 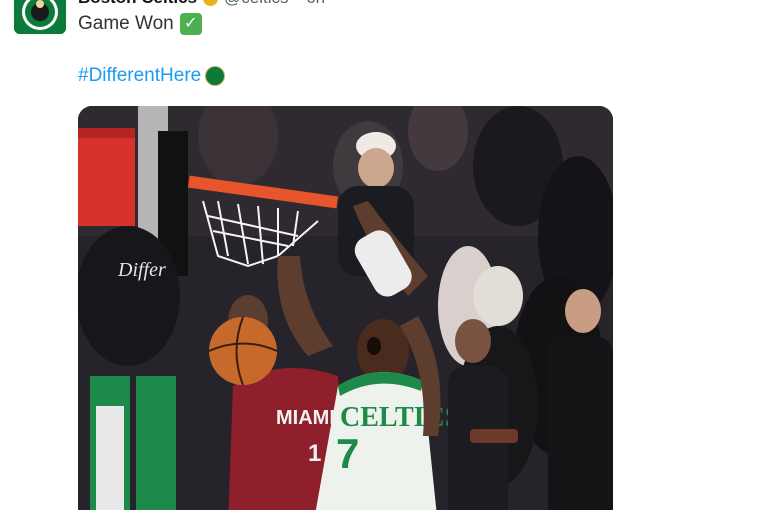 What do you see at coordinates (314, 453) in the screenshot?
I see `jersey-red-number: 1` at bounding box center [314, 453].